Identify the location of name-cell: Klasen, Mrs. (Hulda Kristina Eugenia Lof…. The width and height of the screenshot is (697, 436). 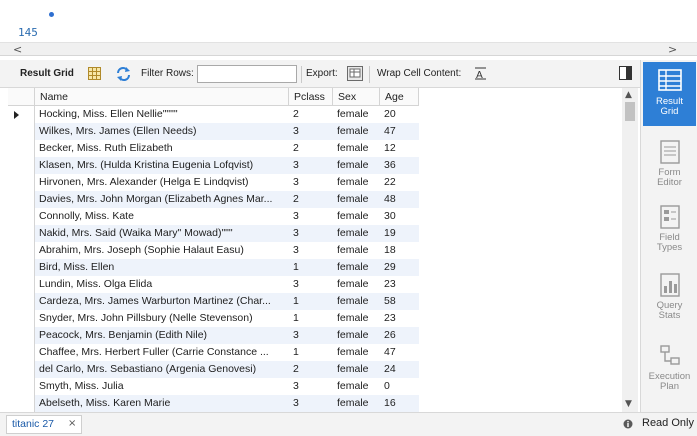
(162, 165).